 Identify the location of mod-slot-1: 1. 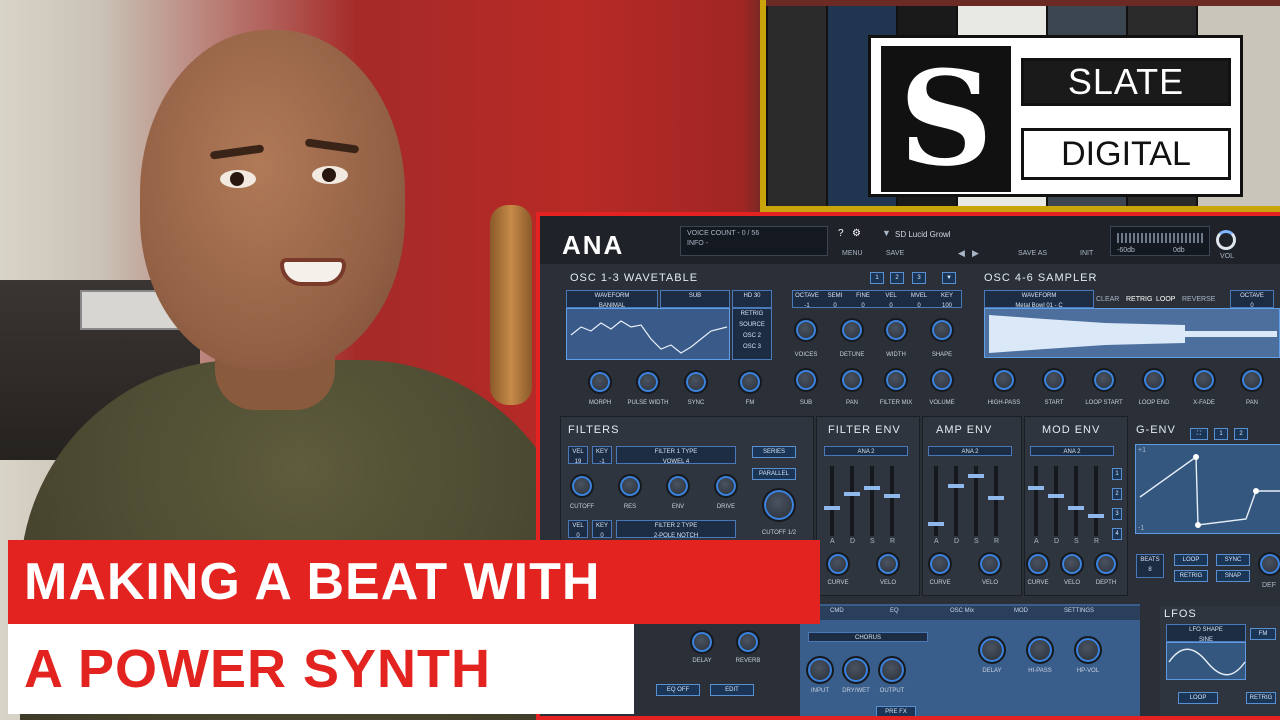
(1117, 474).